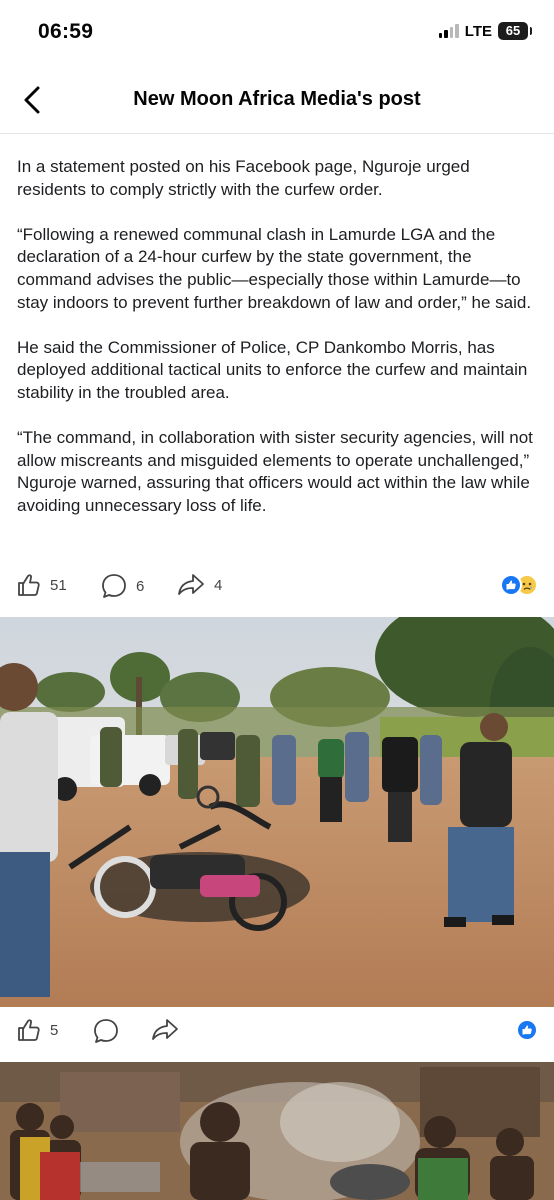 The width and height of the screenshot is (554, 1200). Describe the element at coordinates (277, 31) in the screenshot. I see `status-bar: 06:59 LTE 65` at that location.